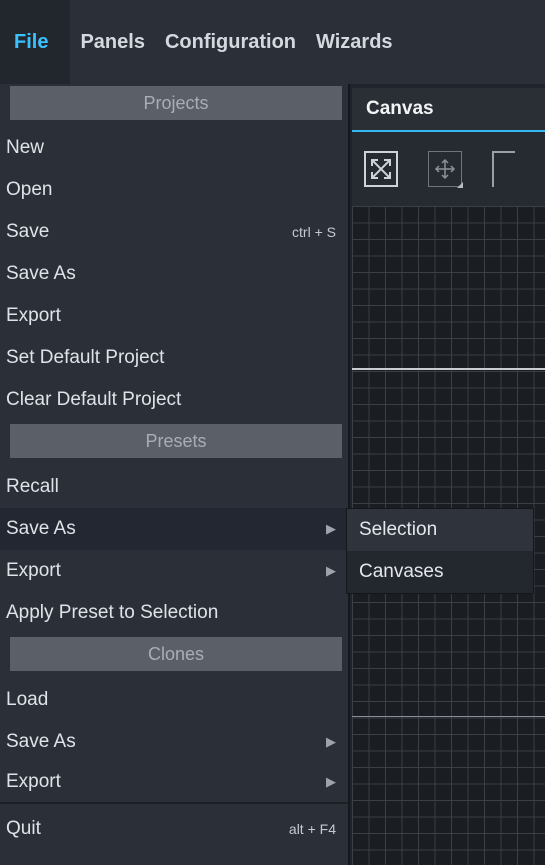  What do you see at coordinates (112, 612) in the screenshot?
I see `menu-item-label: Apply Preset to Selection` at bounding box center [112, 612].